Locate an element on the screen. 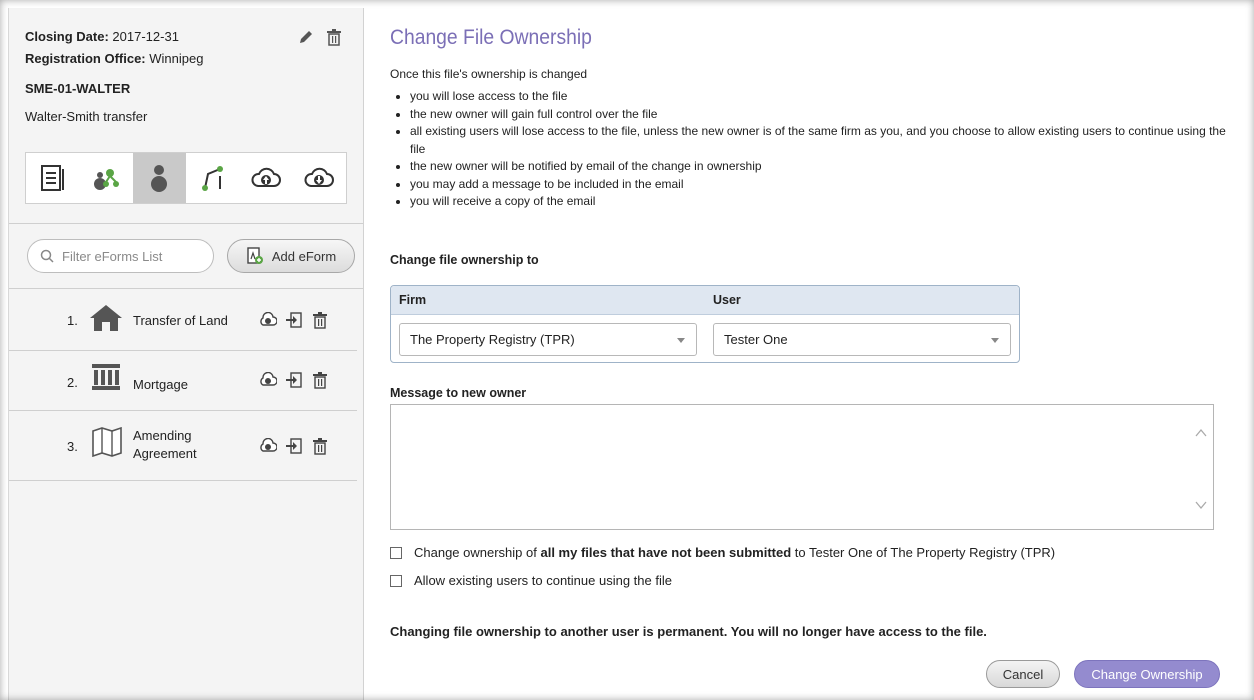 Image resolution: width=1254 pixels, height=700 pixels. edit-icon is located at coordinates (306, 37).